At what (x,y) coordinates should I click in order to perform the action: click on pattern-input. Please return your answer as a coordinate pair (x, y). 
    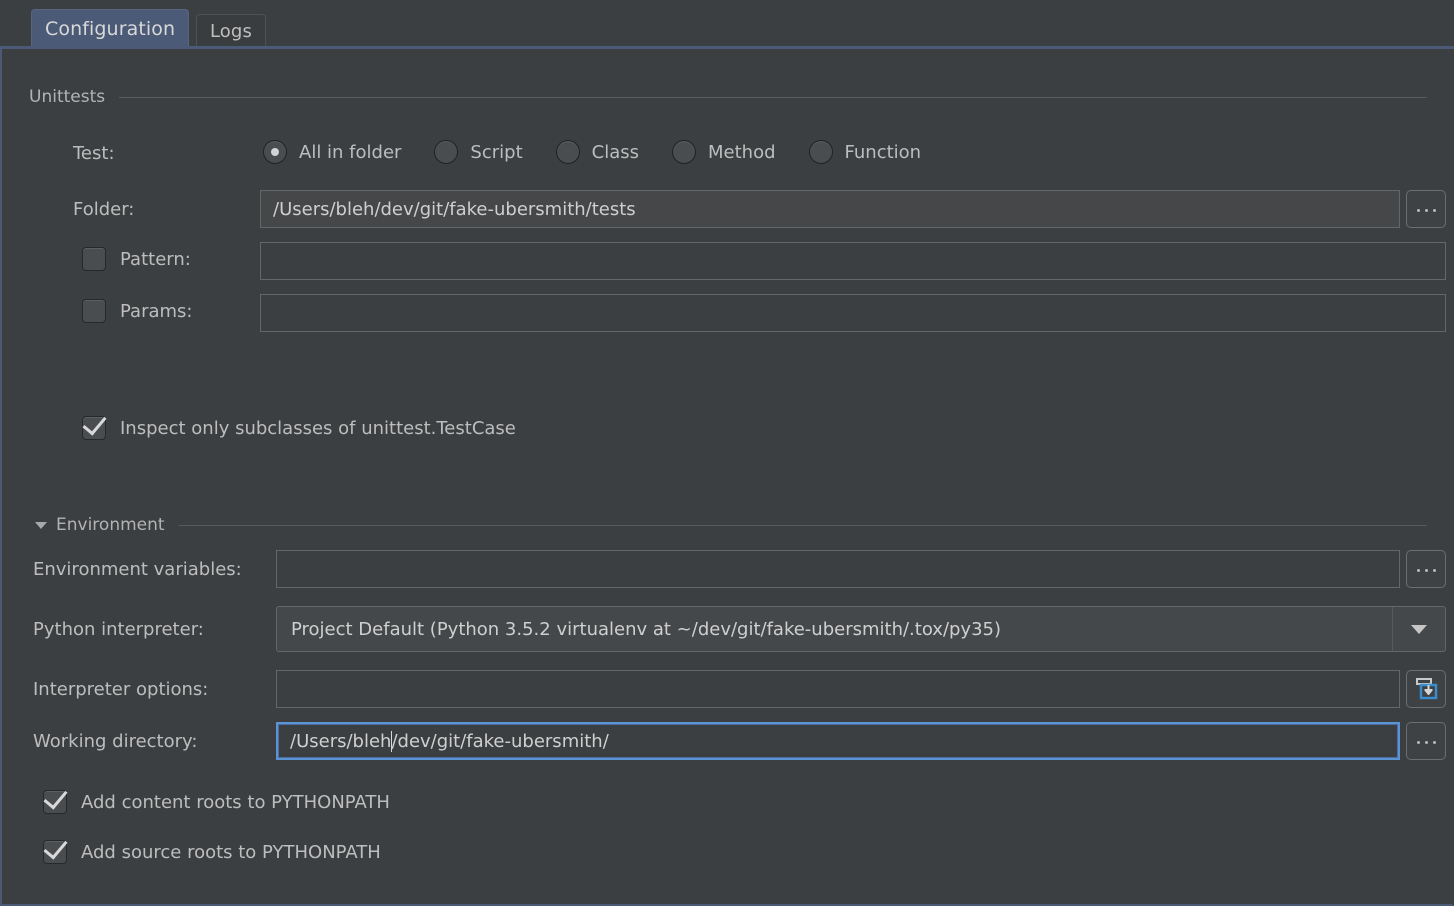
    Looking at the image, I should click on (853, 261).